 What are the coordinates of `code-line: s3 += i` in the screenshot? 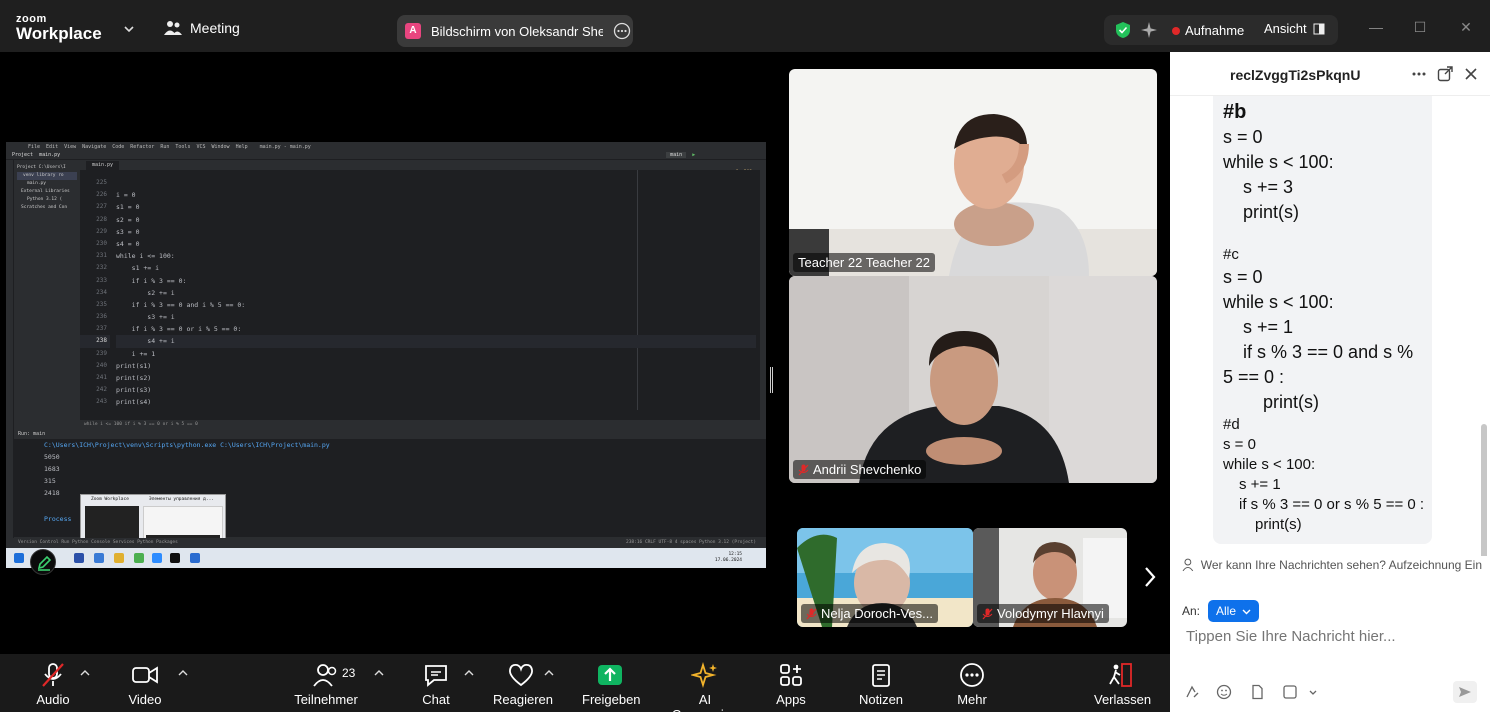 It's located at (145, 317).